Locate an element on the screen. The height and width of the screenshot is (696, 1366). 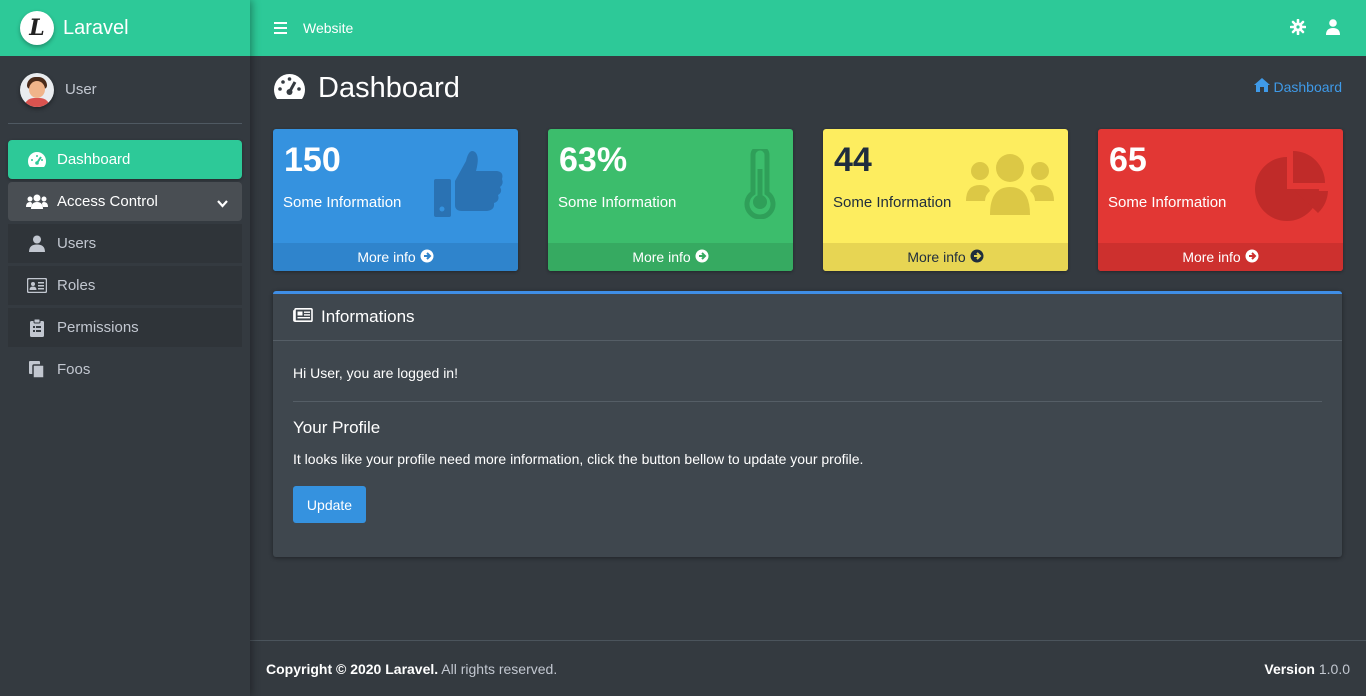
sidebar-item-foos: Foos is located at coordinates (125, 369).